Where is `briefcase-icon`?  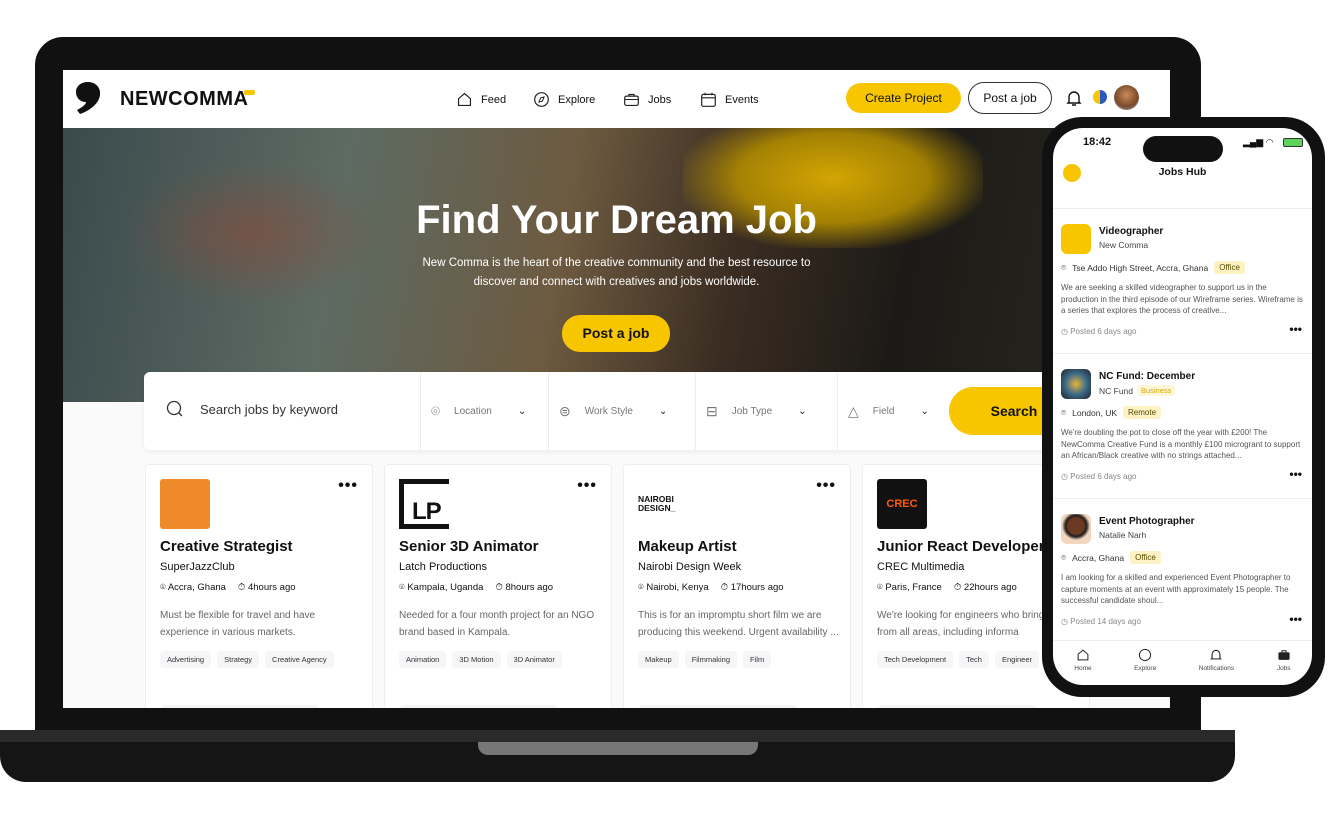
briefcase-icon is located at coordinates (1284, 655).